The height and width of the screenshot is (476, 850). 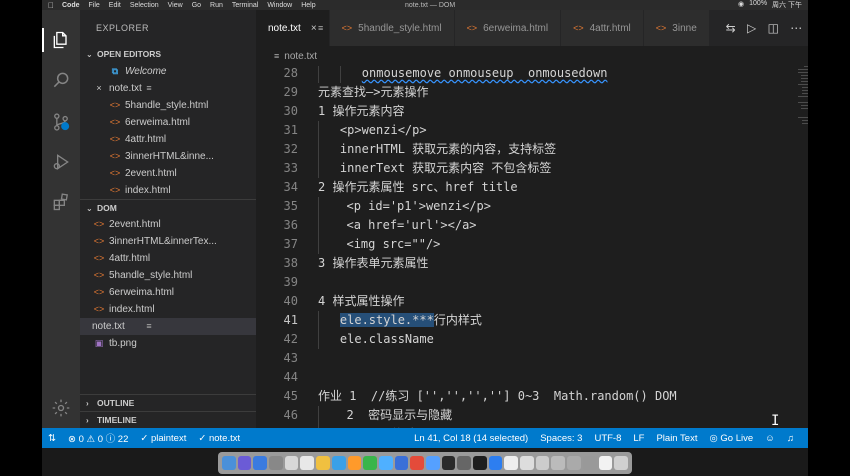 I want to click on breadcrumb-file: note.txt, so click(x=300, y=56).